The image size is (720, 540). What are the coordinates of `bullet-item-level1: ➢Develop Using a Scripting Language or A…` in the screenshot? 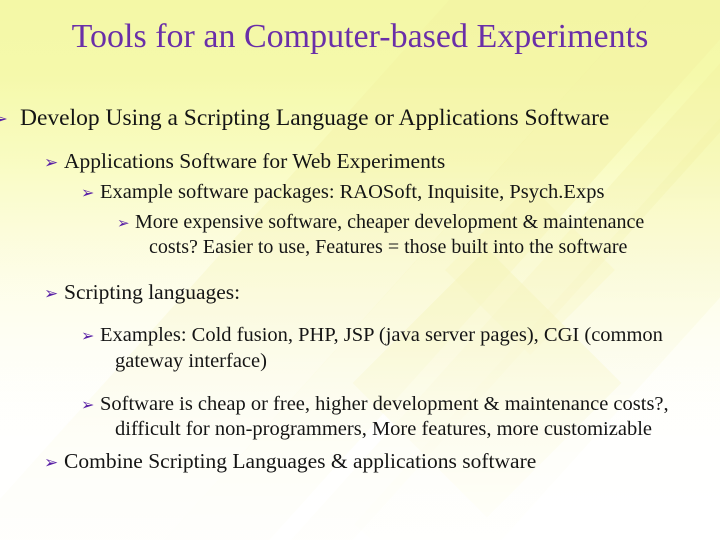 It's located at (349, 118).